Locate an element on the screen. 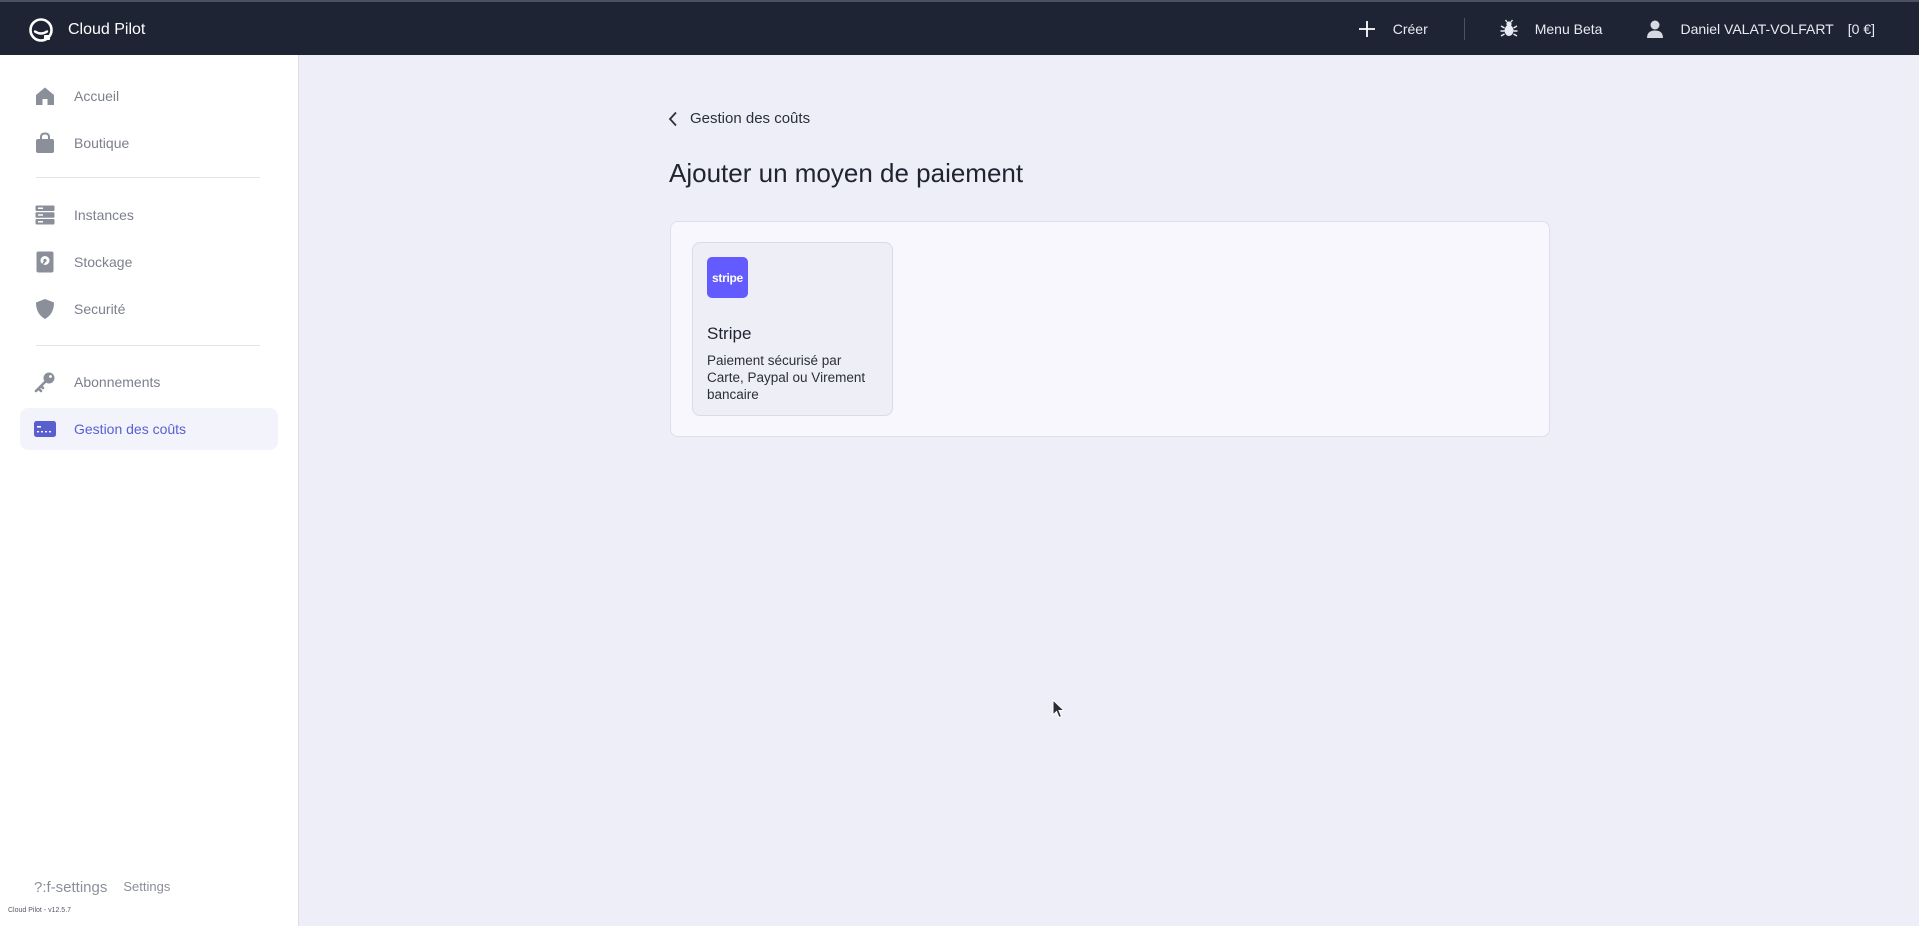 The height and width of the screenshot is (926, 1919). sidebar-item-label: Gestion des coûts is located at coordinates (130, 429).